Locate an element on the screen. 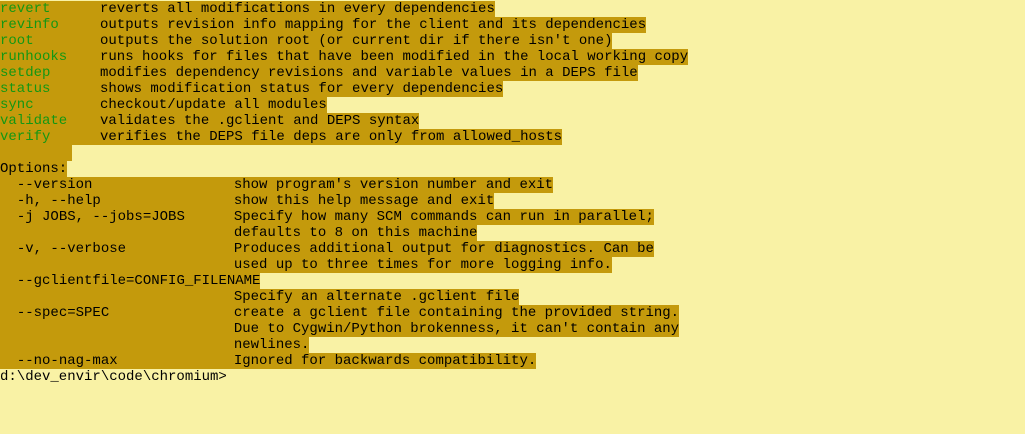 The image size is (1025, 434). option-row-highlight: --gclientfile=CONFIG_FILENAME is located at coordinates (130, 281).